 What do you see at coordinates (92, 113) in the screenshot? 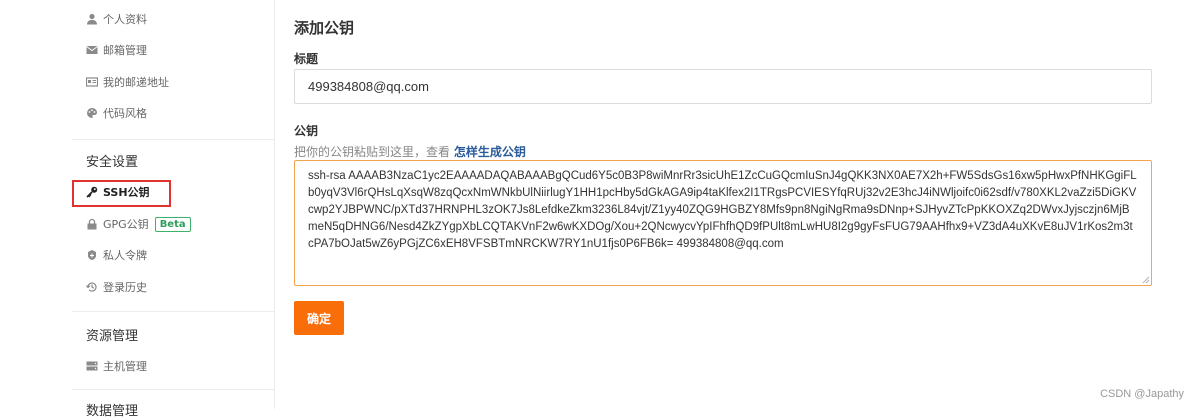
I see `palette-icon` at bounding box center [92, 113].